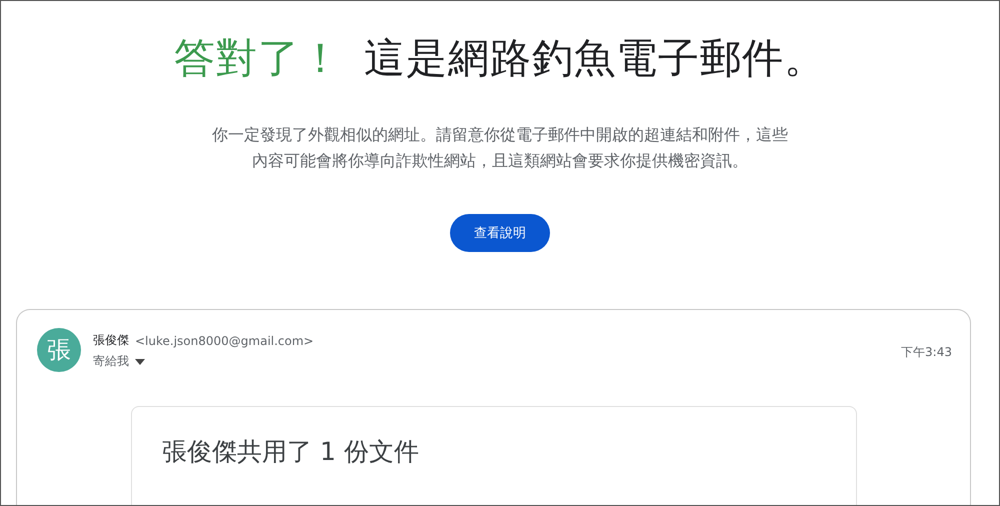 The width and height of the screenshot is (1000, 506). Describe the element at coordinates (224, 341) in the screenshot. I see `sender-address: <luke.json8000@gmail.com>` at that location.